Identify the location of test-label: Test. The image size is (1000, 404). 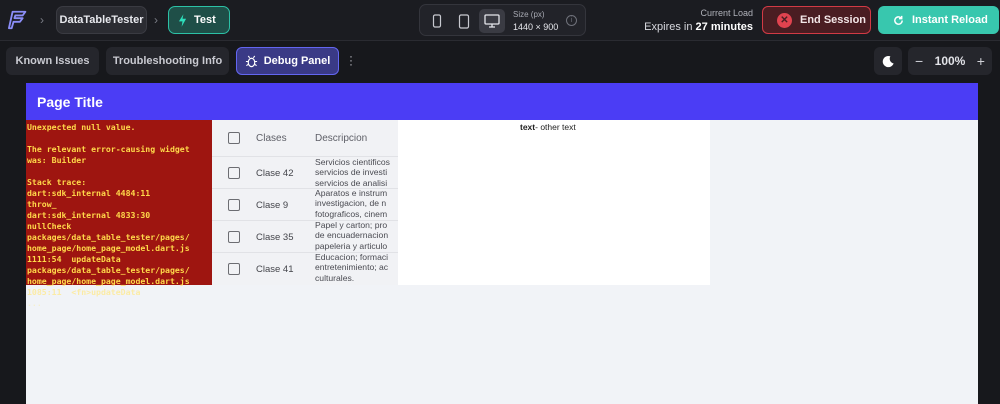
(205, 20).